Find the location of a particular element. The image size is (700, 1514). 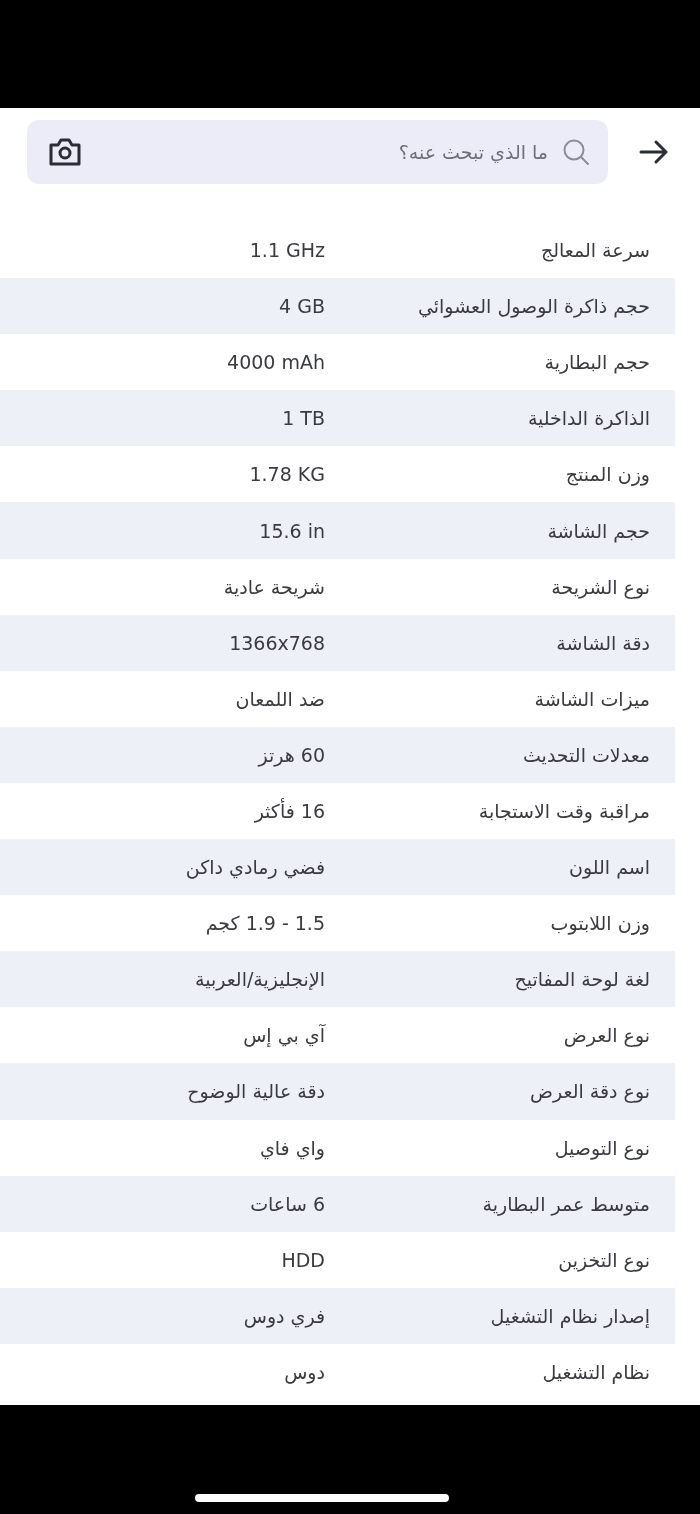

spec-value: 1.78 KG is located at coordinates (286, 474).